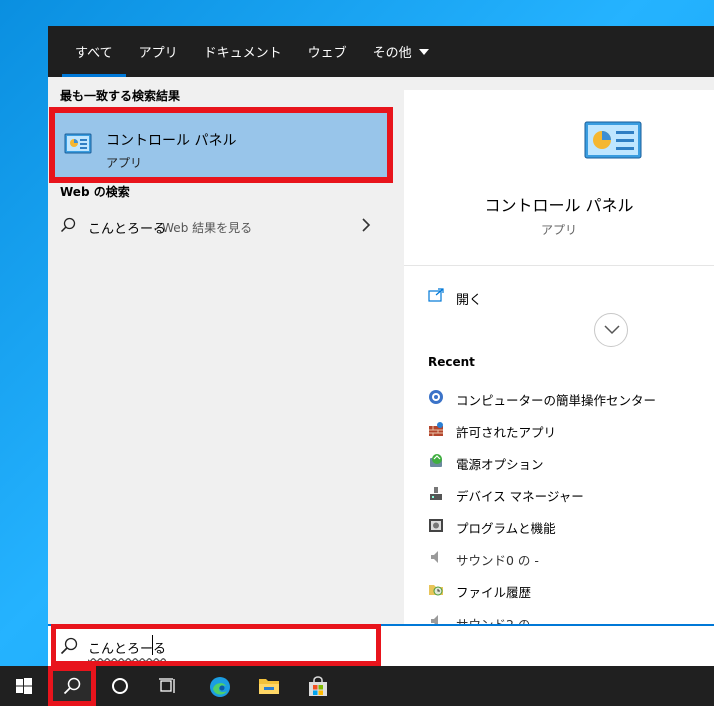 This screenshot has height=706, width=714. What do you see at coordinates (357, 686) in the screenshot?
I see `taskbar` at bounding box center [357, 686].